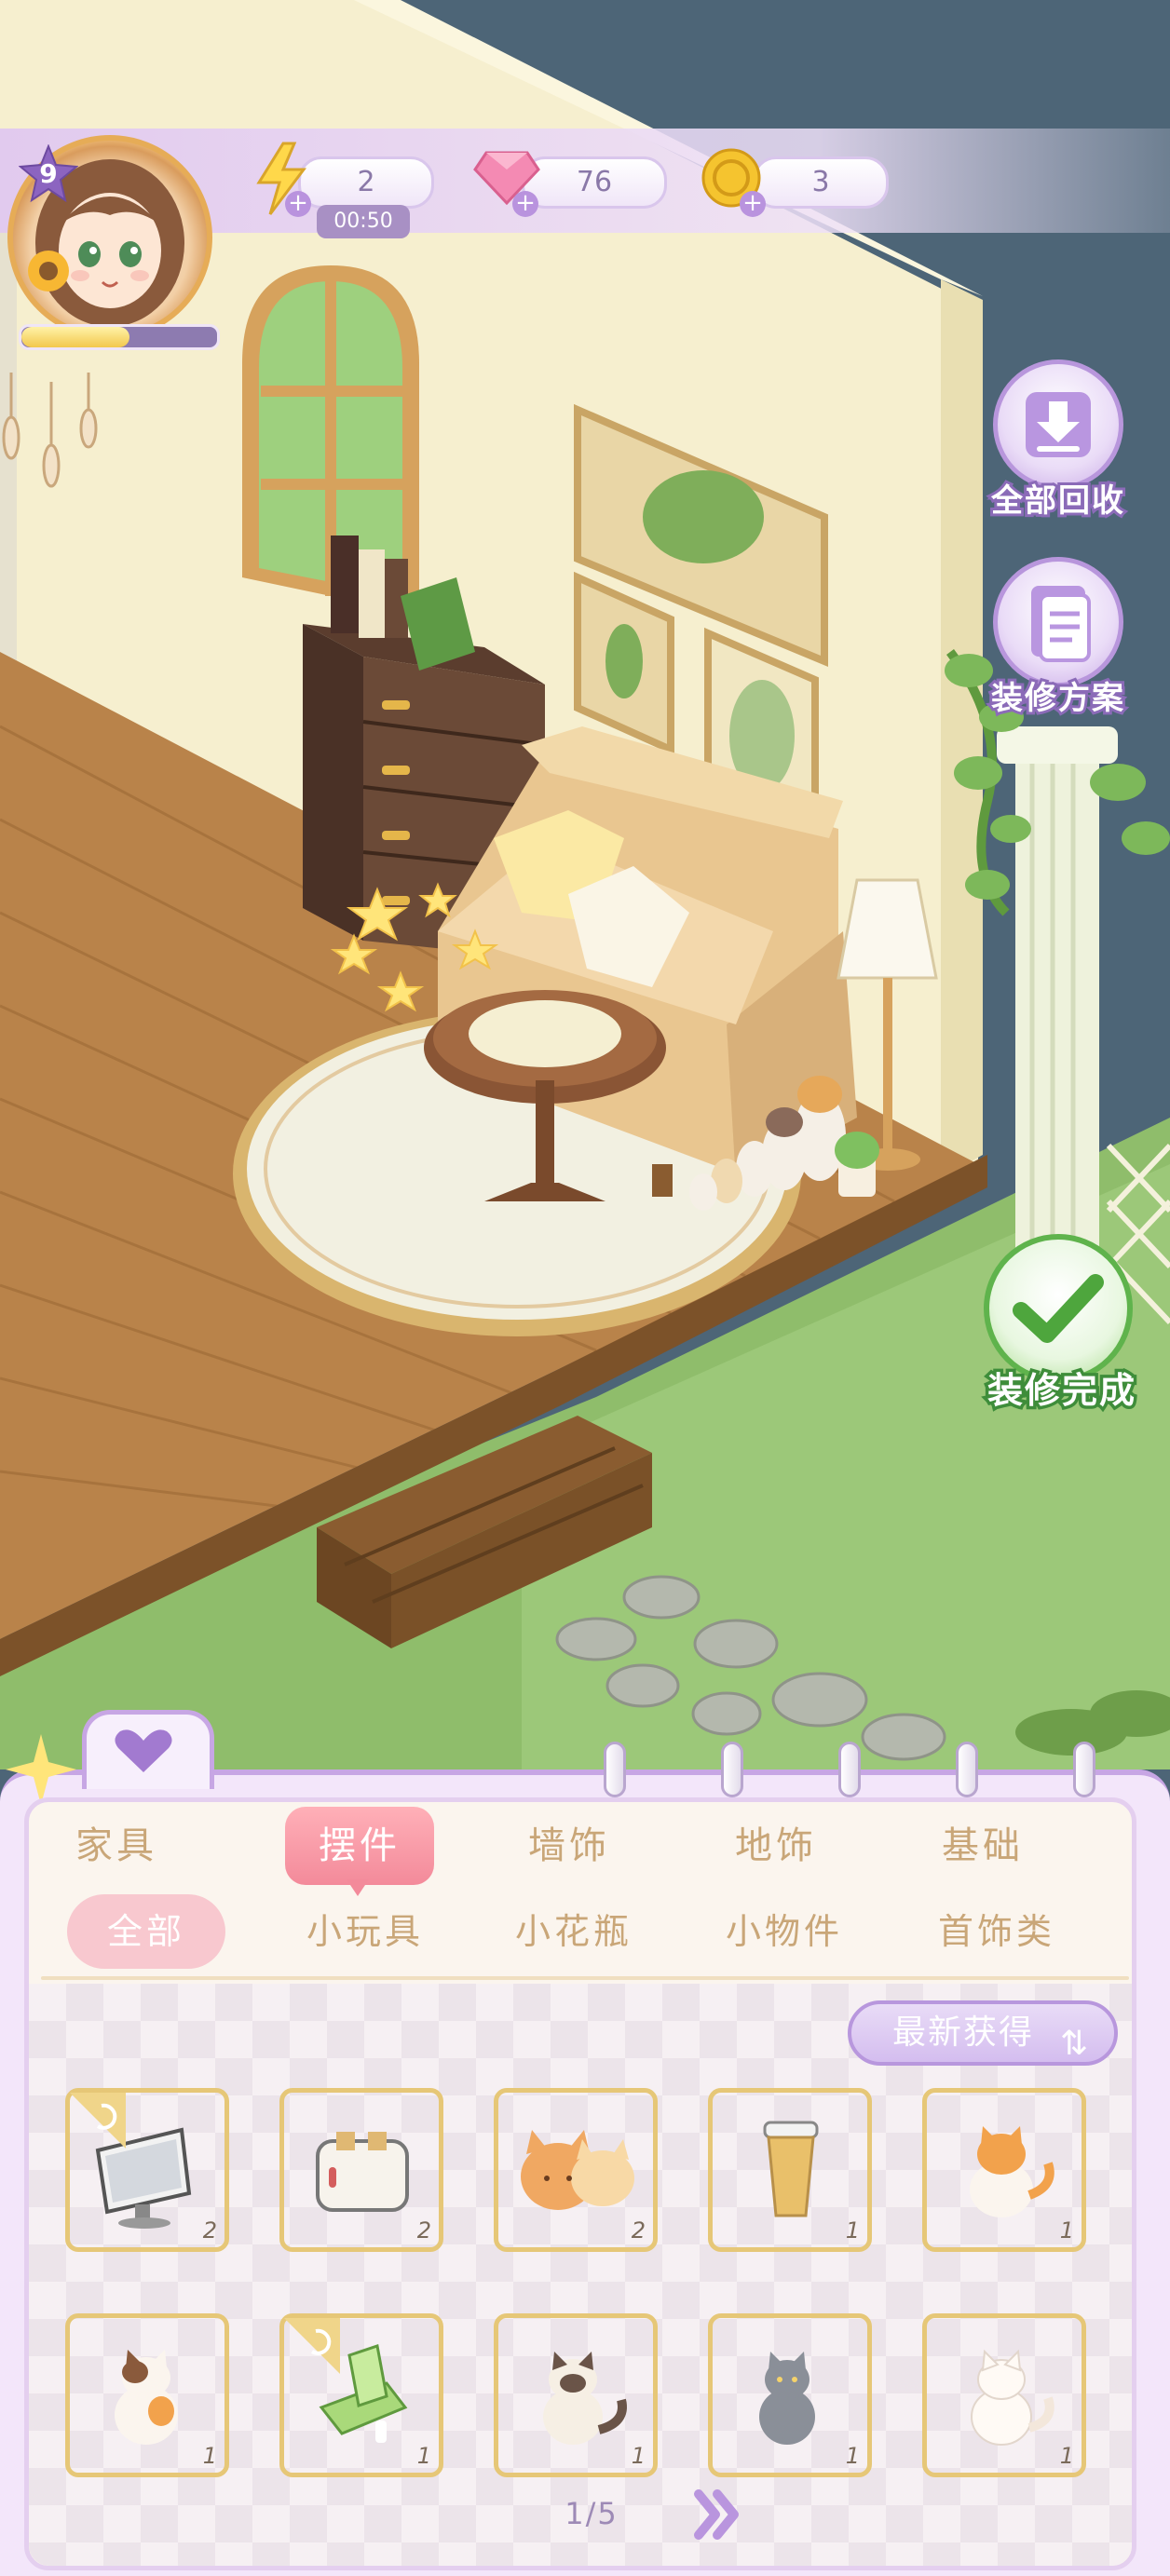 This screenshot has height=2576, width=1170. Describe the element at coordinates (787, 2398) in the screenshot. I see `gray-cat-icon` at that location.